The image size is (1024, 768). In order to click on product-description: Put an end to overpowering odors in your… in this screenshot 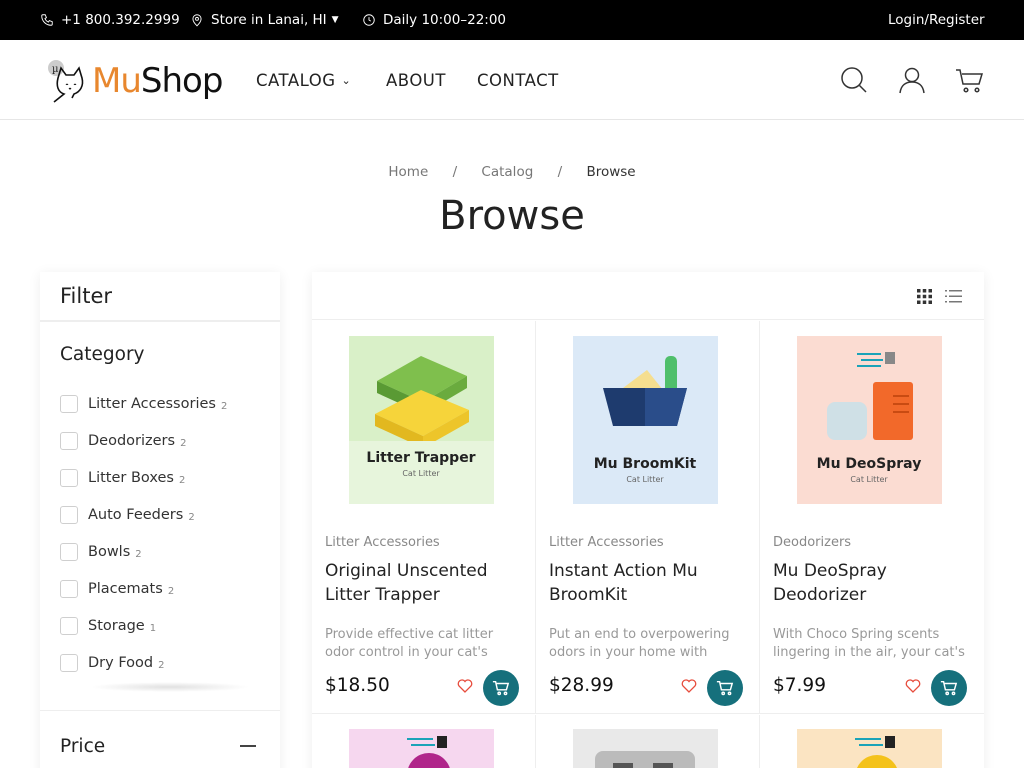, I will do `click(639, 643)`.